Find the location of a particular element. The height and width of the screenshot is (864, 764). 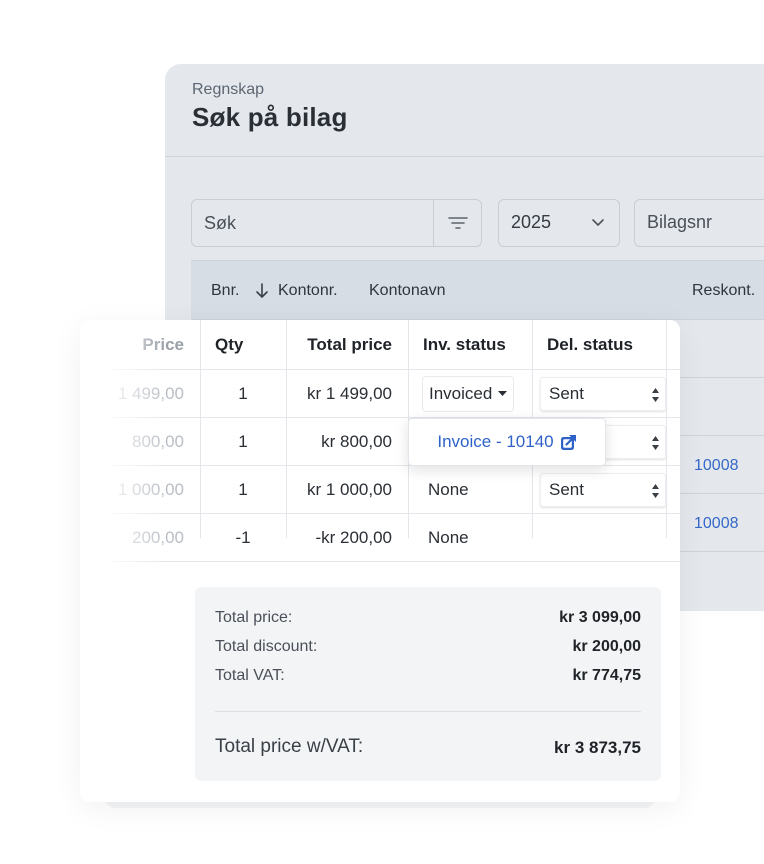

price-cell: 200,00 is located at coordinates (158, 537).